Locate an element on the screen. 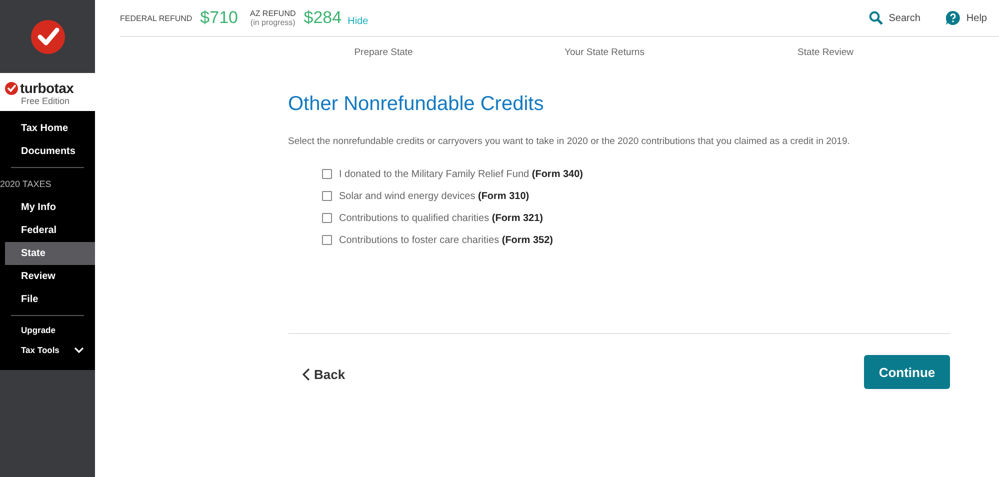 This screenshot has width=999, height=477. brand-name: turbotax is located at coordinates (47, 88).